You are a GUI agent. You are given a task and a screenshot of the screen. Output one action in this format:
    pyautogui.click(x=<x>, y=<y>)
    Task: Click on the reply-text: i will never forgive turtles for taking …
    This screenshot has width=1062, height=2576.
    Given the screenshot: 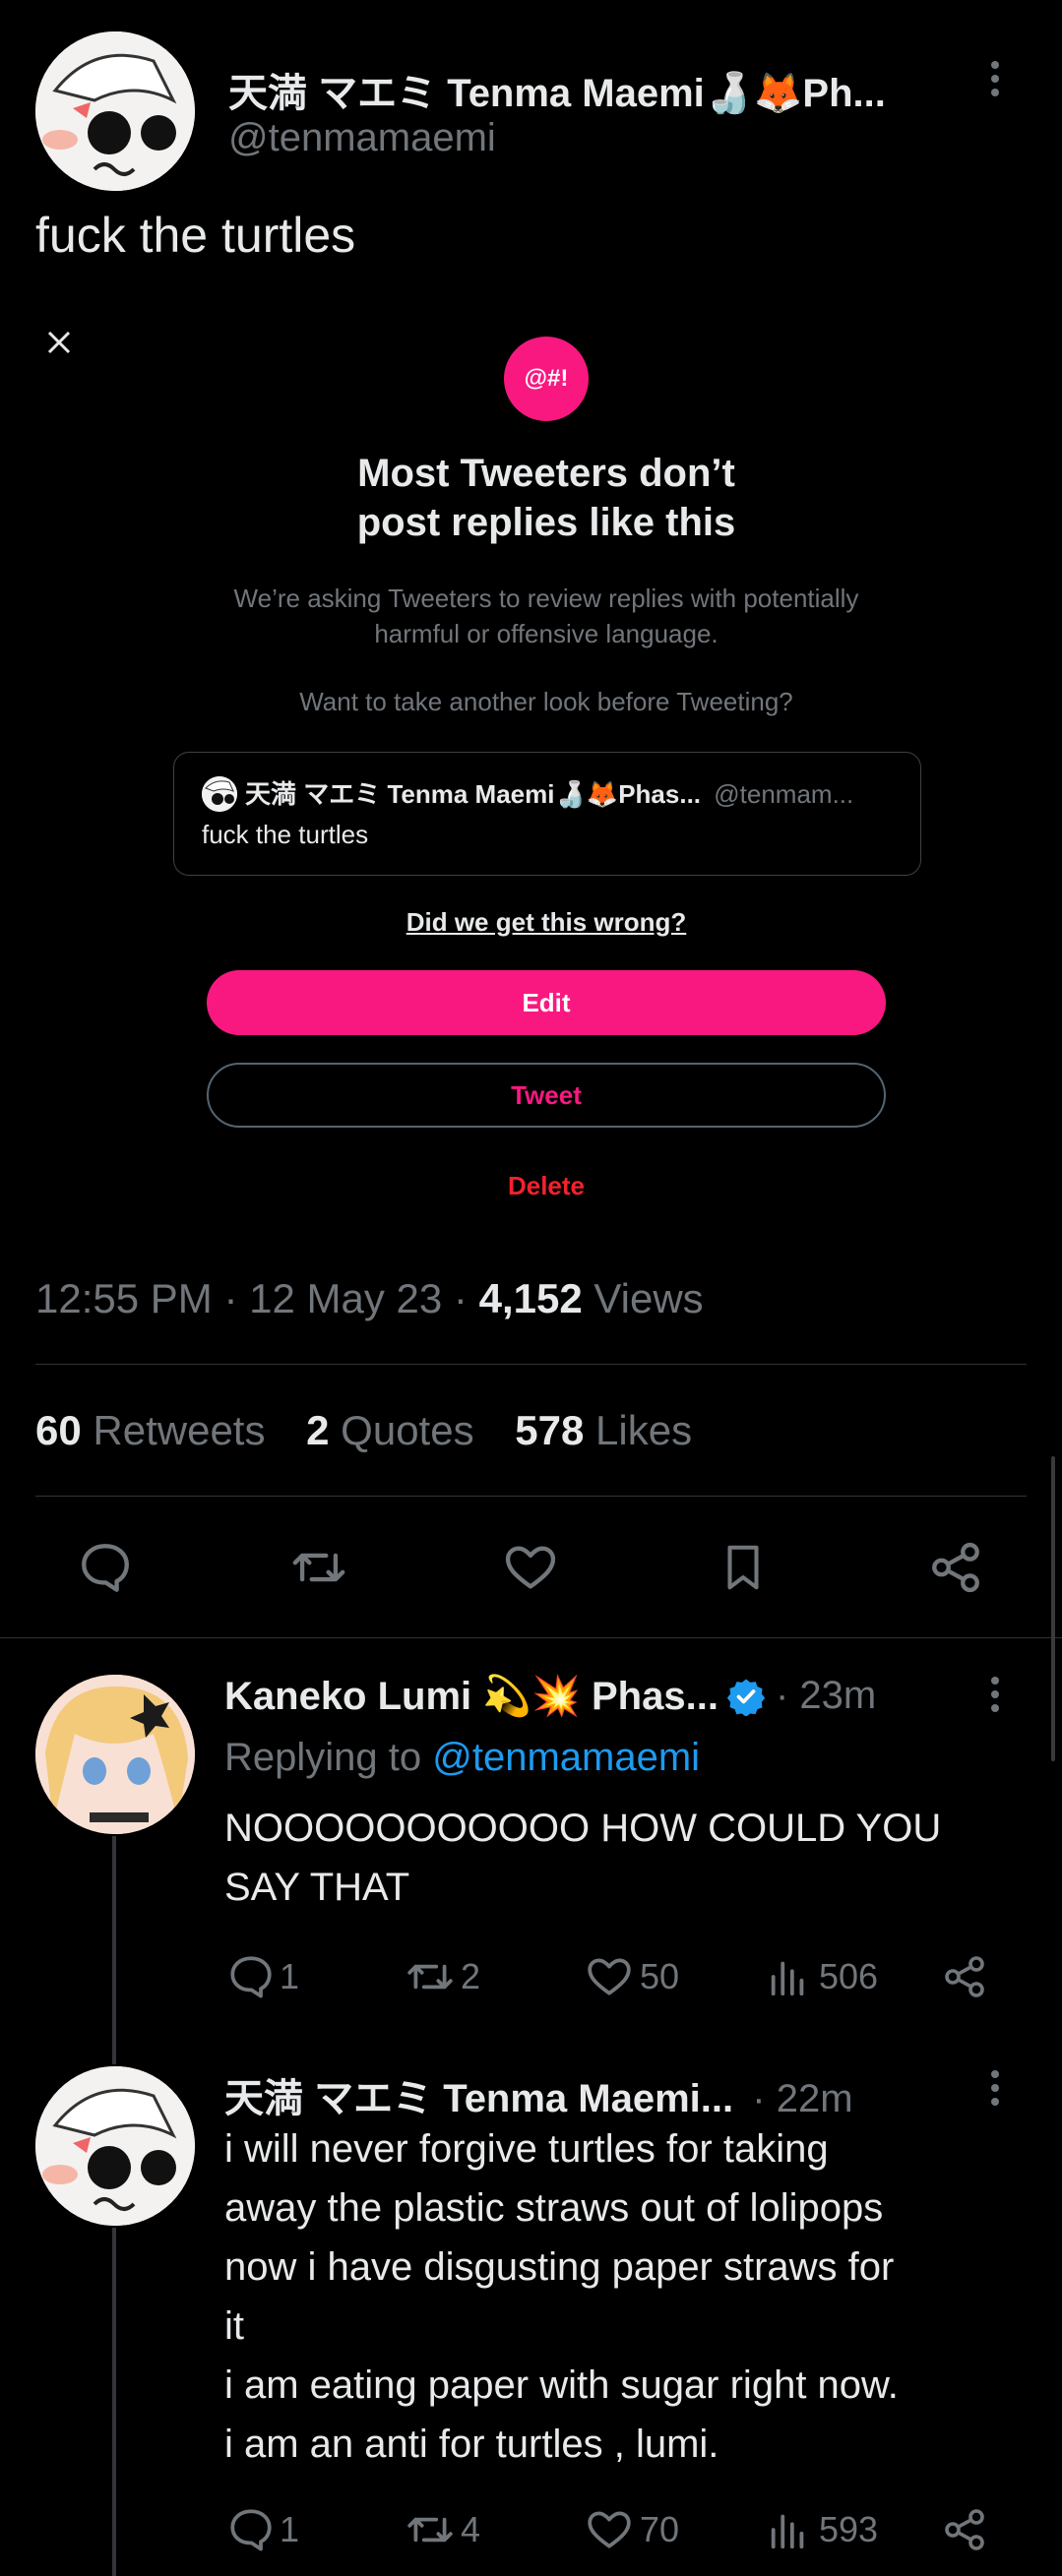 What is the action you would take?
    pyautogui.click(x=561, y=2296)
    